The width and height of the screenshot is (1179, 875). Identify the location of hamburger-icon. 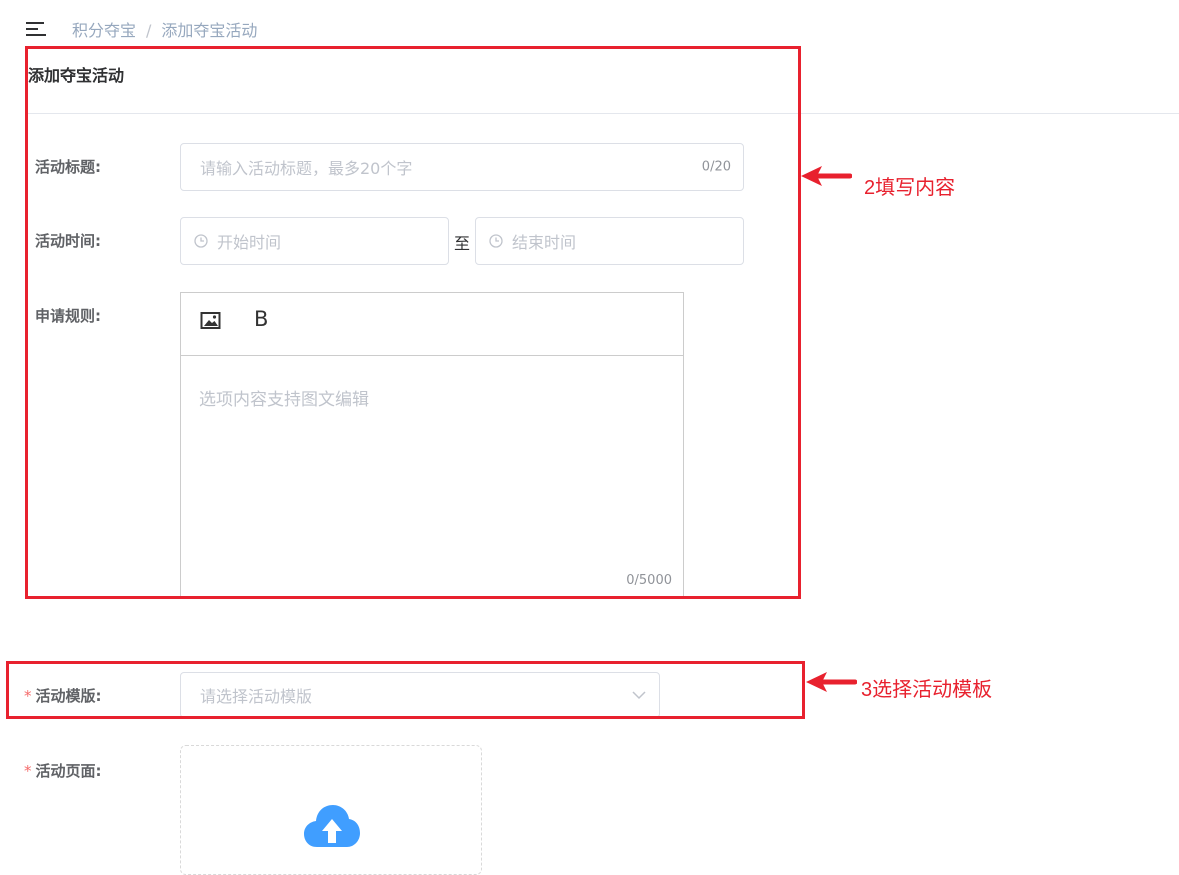
(36, 30).